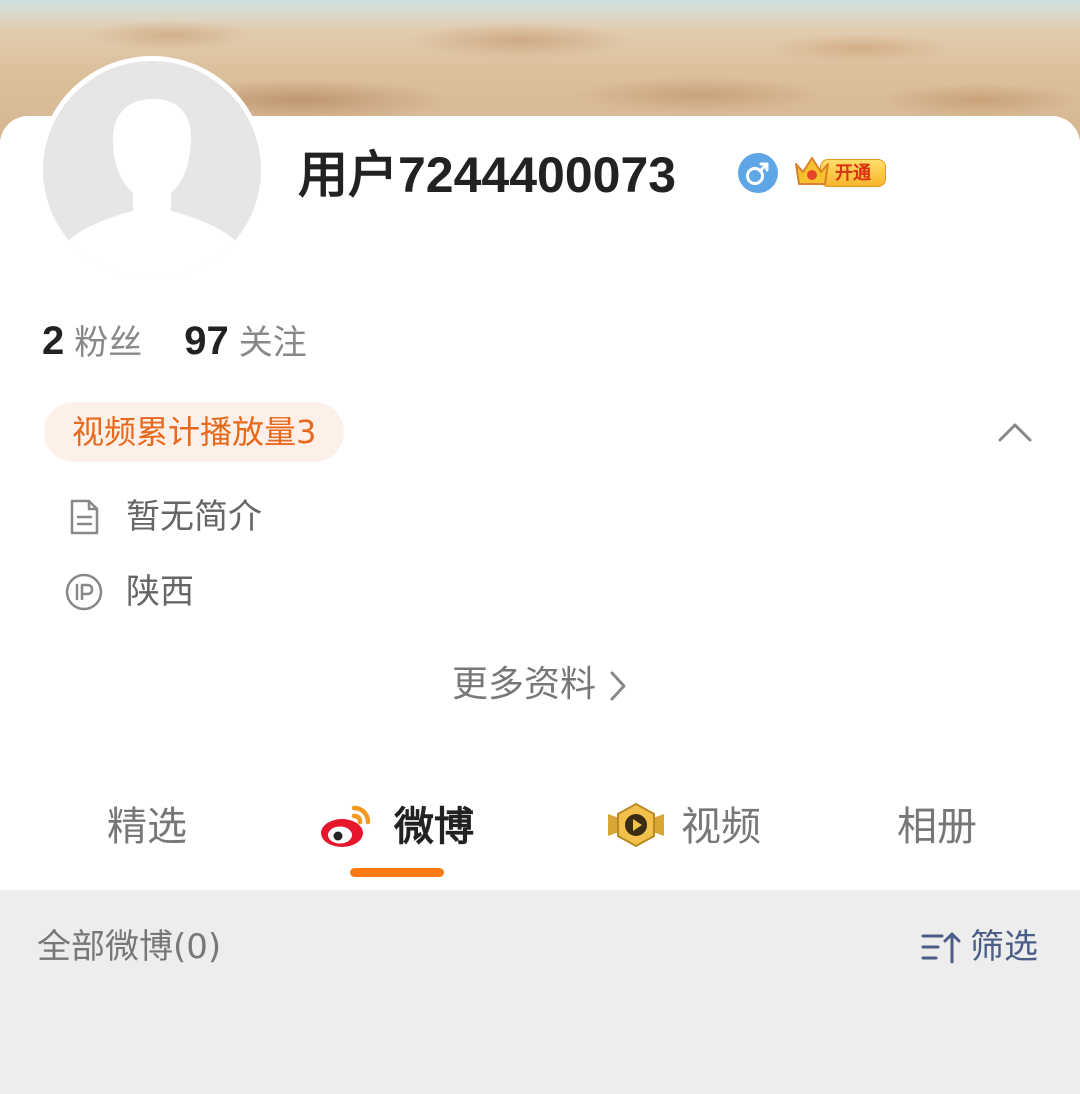  What do you see at coordinates (152, 189) in the screenshot?
I see `default-avatar-icon` at bounding box center [152, 189].